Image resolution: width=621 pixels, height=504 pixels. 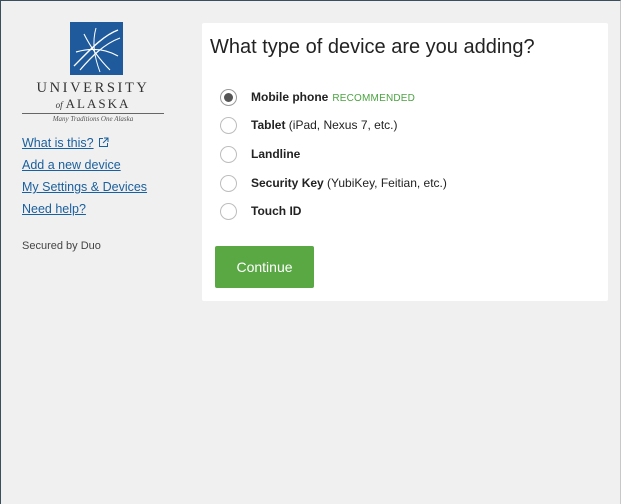 What do you see at coordinates (93, 113) in the screenshot?
I see `logo-divider` at bounding box center [93, 113].